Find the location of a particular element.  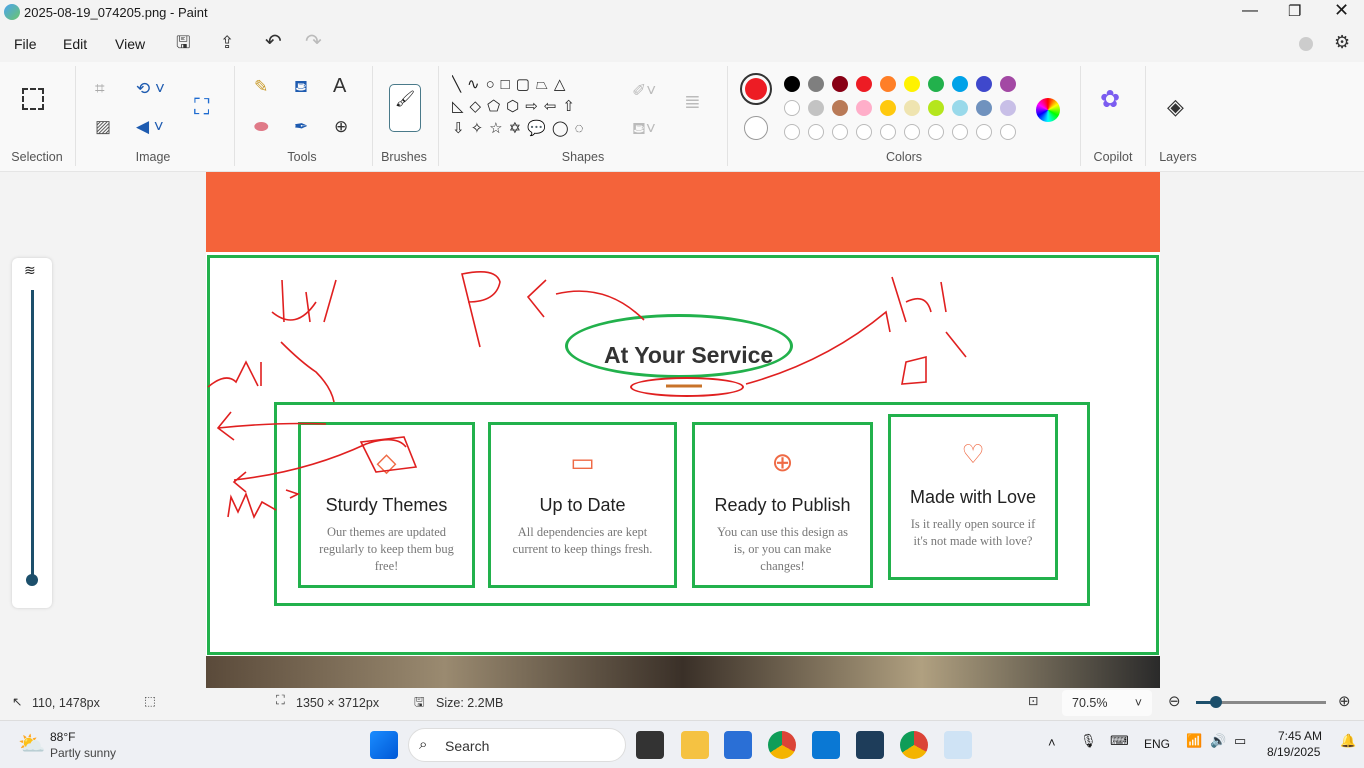

account-icon is located at coordinates (1306, 44).